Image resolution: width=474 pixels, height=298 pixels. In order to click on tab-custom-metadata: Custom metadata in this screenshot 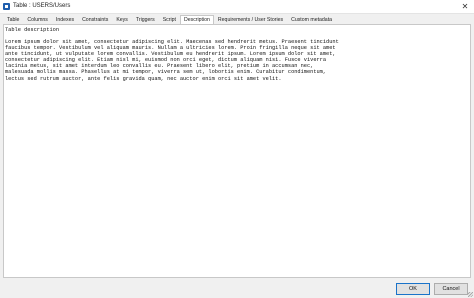, I will do `click(311, 19)`.